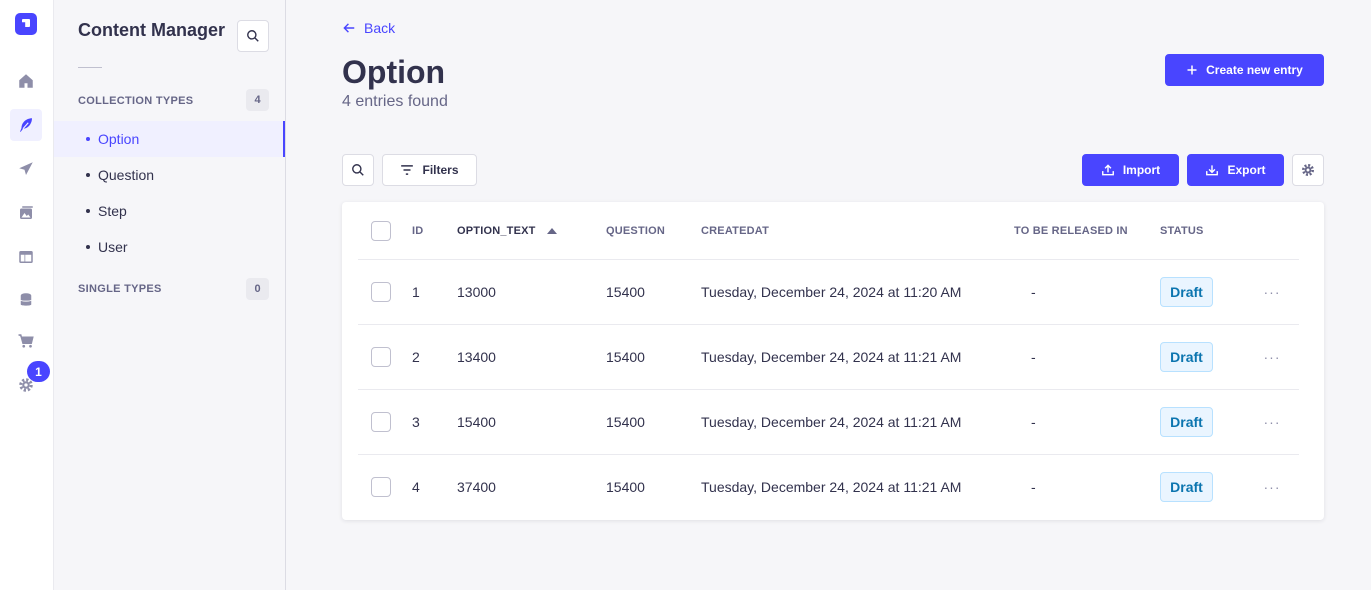 The width and height of the screenshot is (1371, 590). I want to click on nav-home, so click(26, 81).